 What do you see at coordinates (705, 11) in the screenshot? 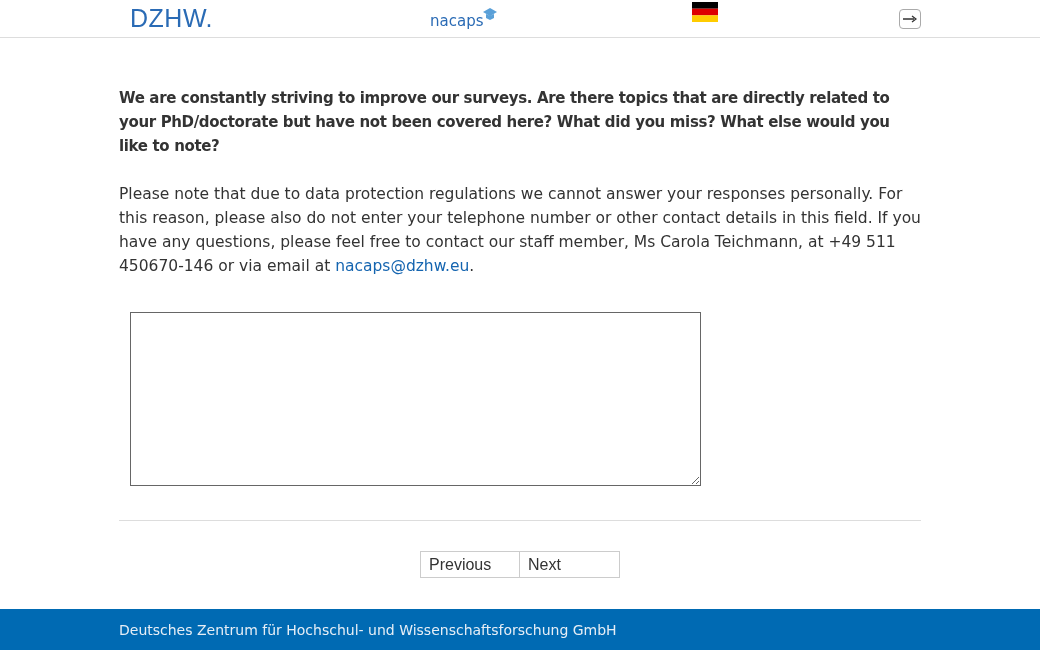
I see `flag-icon` at bounding box center [705, 11].